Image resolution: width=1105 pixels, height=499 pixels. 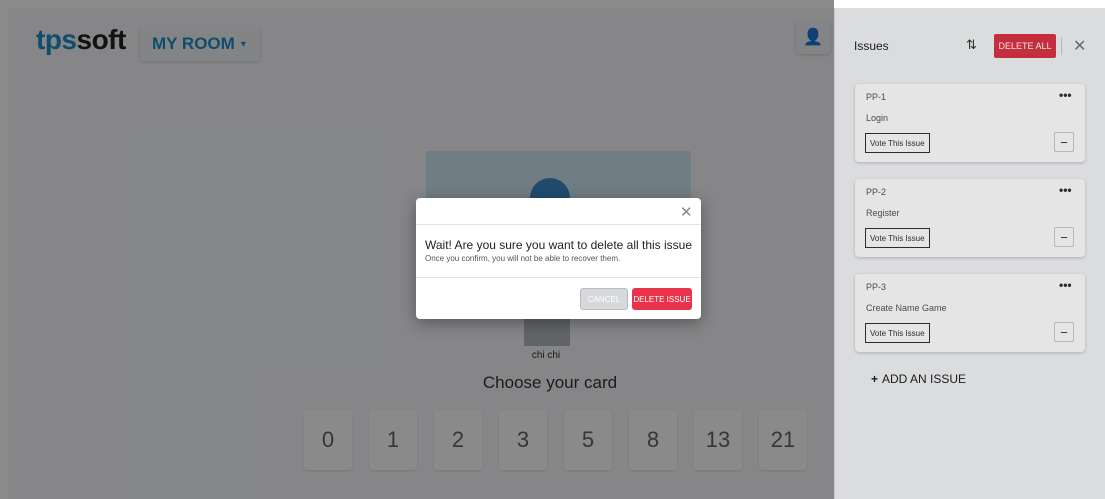 What do you see at coordinates (604, 299) in the screenshot?
I see `cancel-button: CANCEL` at bounding box center [604, 299].